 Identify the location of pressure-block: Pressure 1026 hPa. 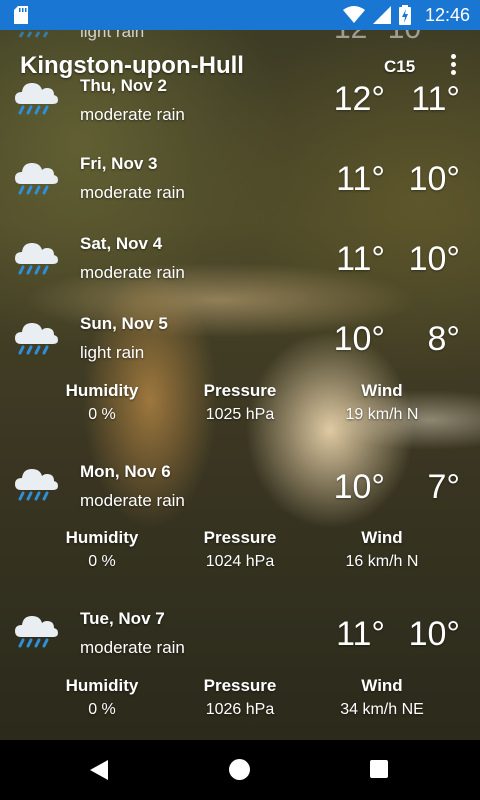
(240, 697).